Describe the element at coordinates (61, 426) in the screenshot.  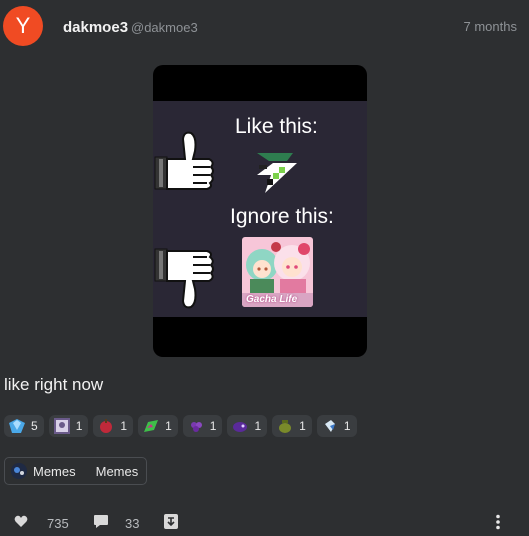
I see `framed-portrait-icon` at that location.